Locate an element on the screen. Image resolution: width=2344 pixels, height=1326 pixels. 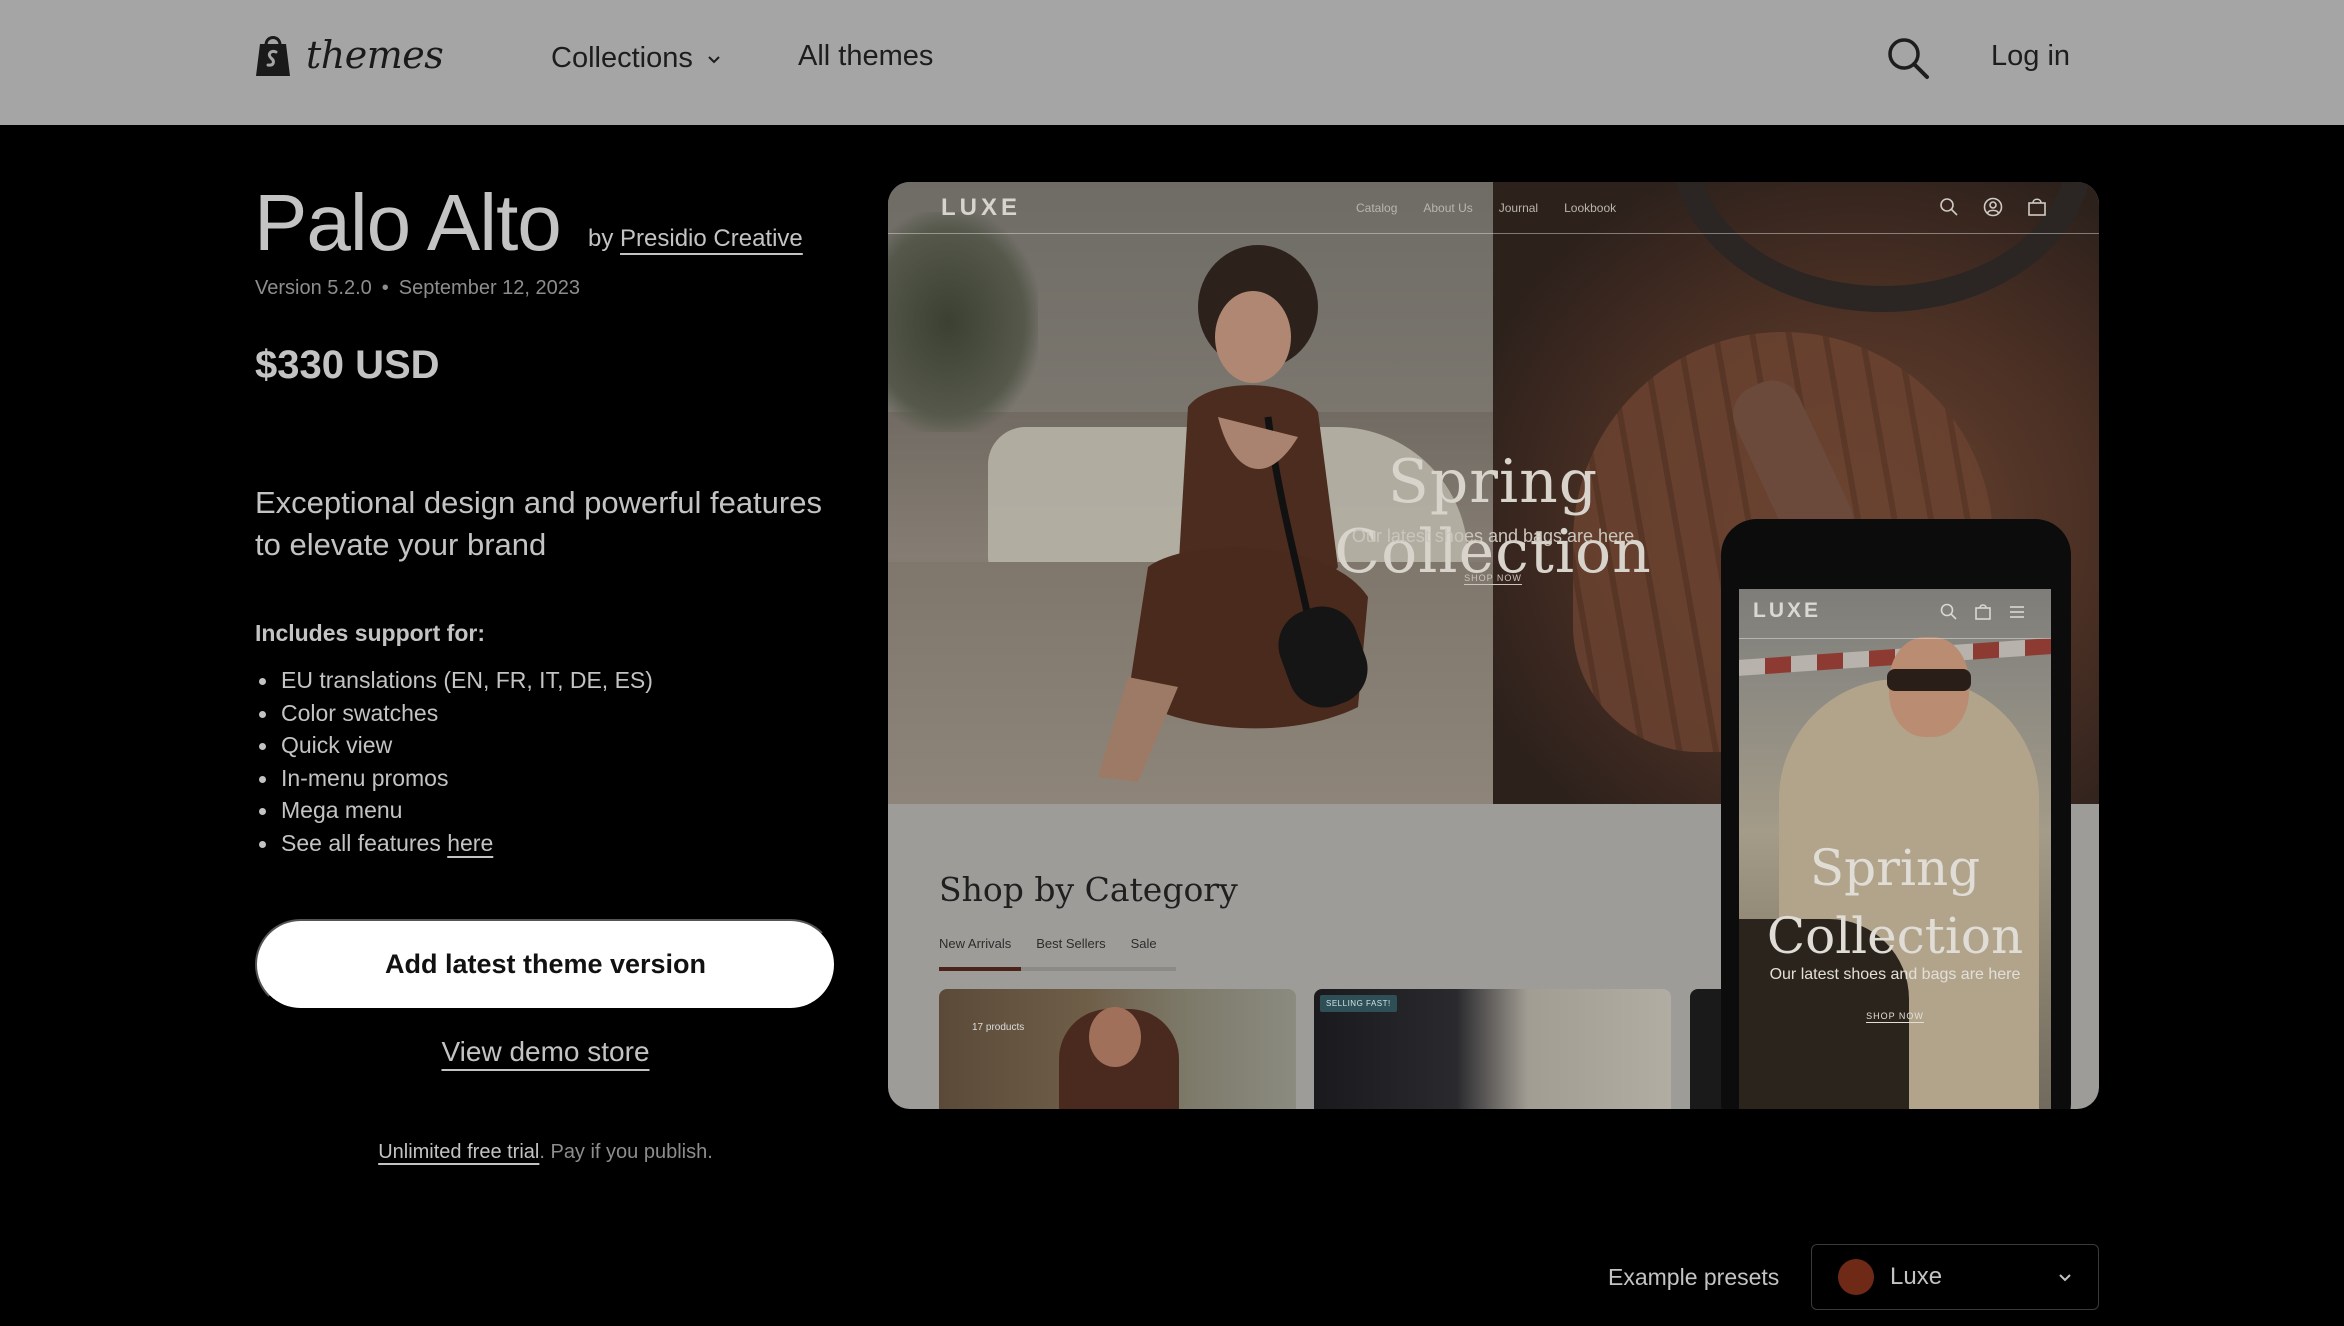
preview-category-tabs: New Arrivals Best Sellers Sale is located at coordinates (1048, 943).